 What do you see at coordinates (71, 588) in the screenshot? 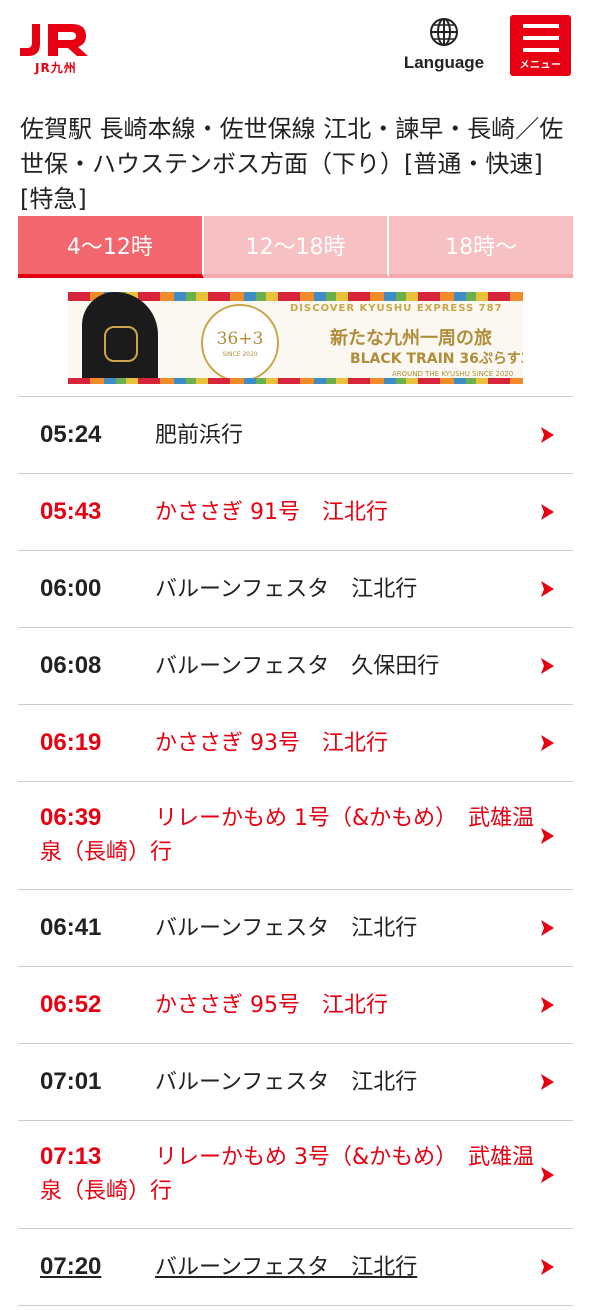
I see `departure-time: 06:00` at bounding box center [71, 588].